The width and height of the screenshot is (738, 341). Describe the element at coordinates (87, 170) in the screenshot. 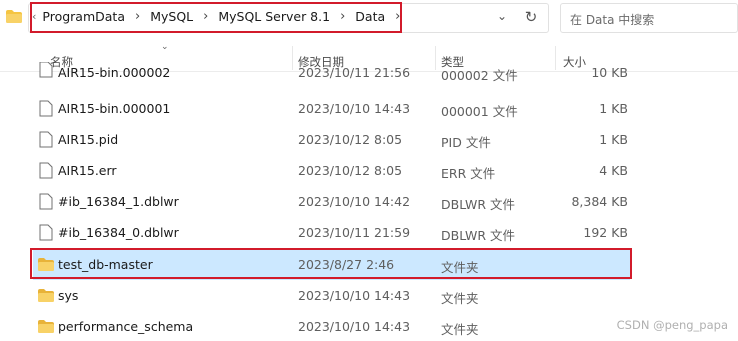

I see `file-name: AIR15.err` at that location.